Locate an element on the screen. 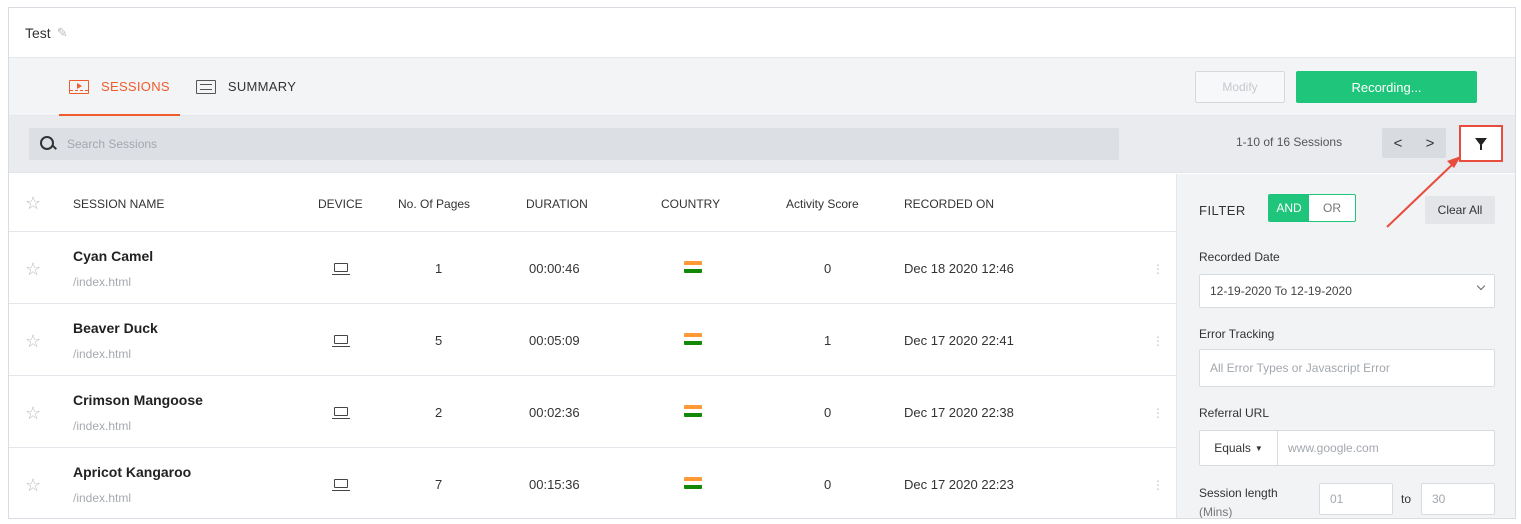 The width and height of the screenshot is (1521, 524). tab-sessions: SESSIONS is located at coordinates (119, 87).